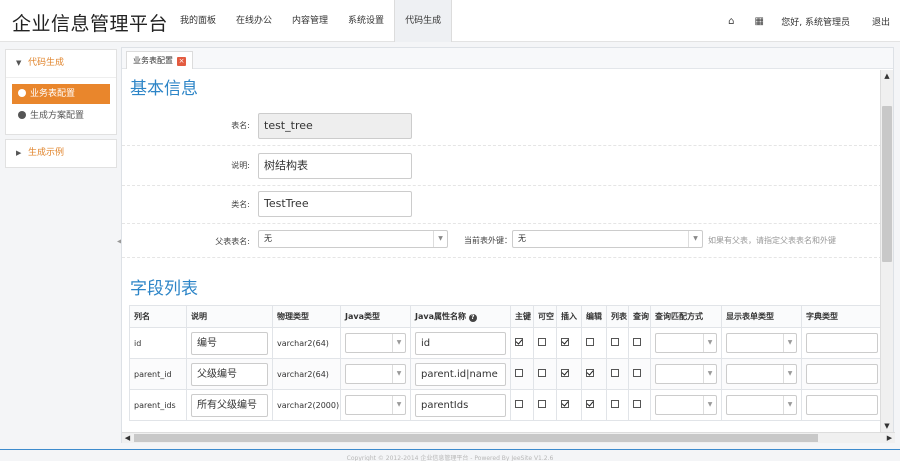  Describe the element at coordinates (460, 343) in the screenshot. I see `java-prop-input: id` at that location.